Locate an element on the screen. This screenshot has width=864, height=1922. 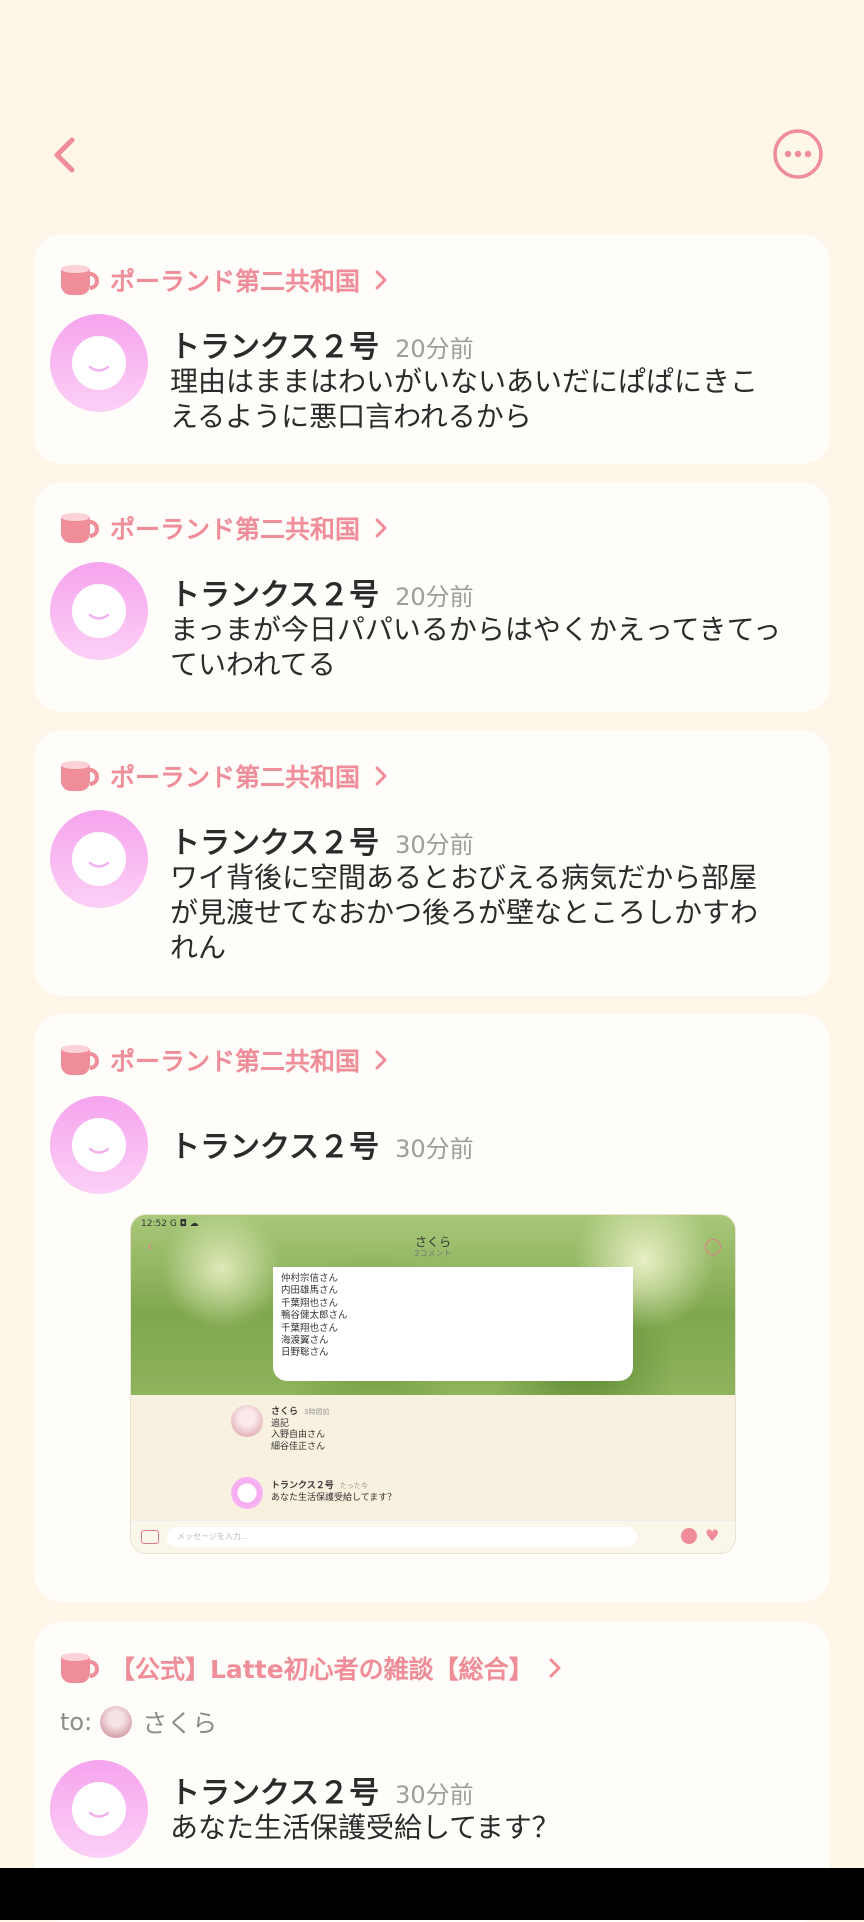
back-arrow-icon is located at coordinates (67, 155).